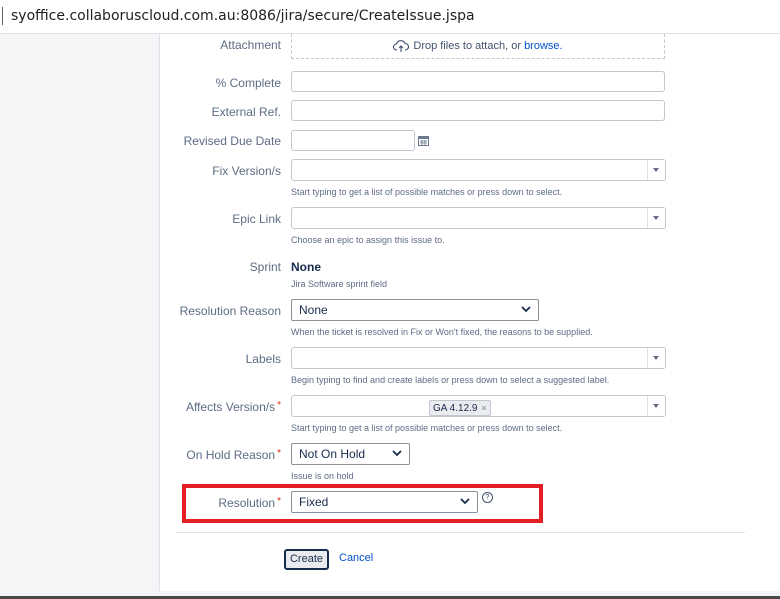 The image size is (780, 599). I want to click on on-hold-reason-label-text: On Hold Reason, so click(231, 455).